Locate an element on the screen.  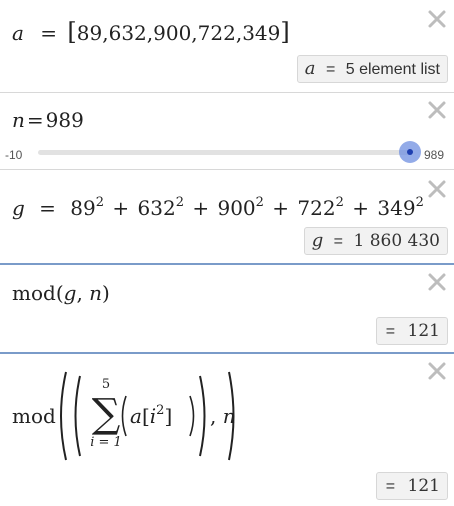
mod-function-name: mod is located at coordinates (34, 416).